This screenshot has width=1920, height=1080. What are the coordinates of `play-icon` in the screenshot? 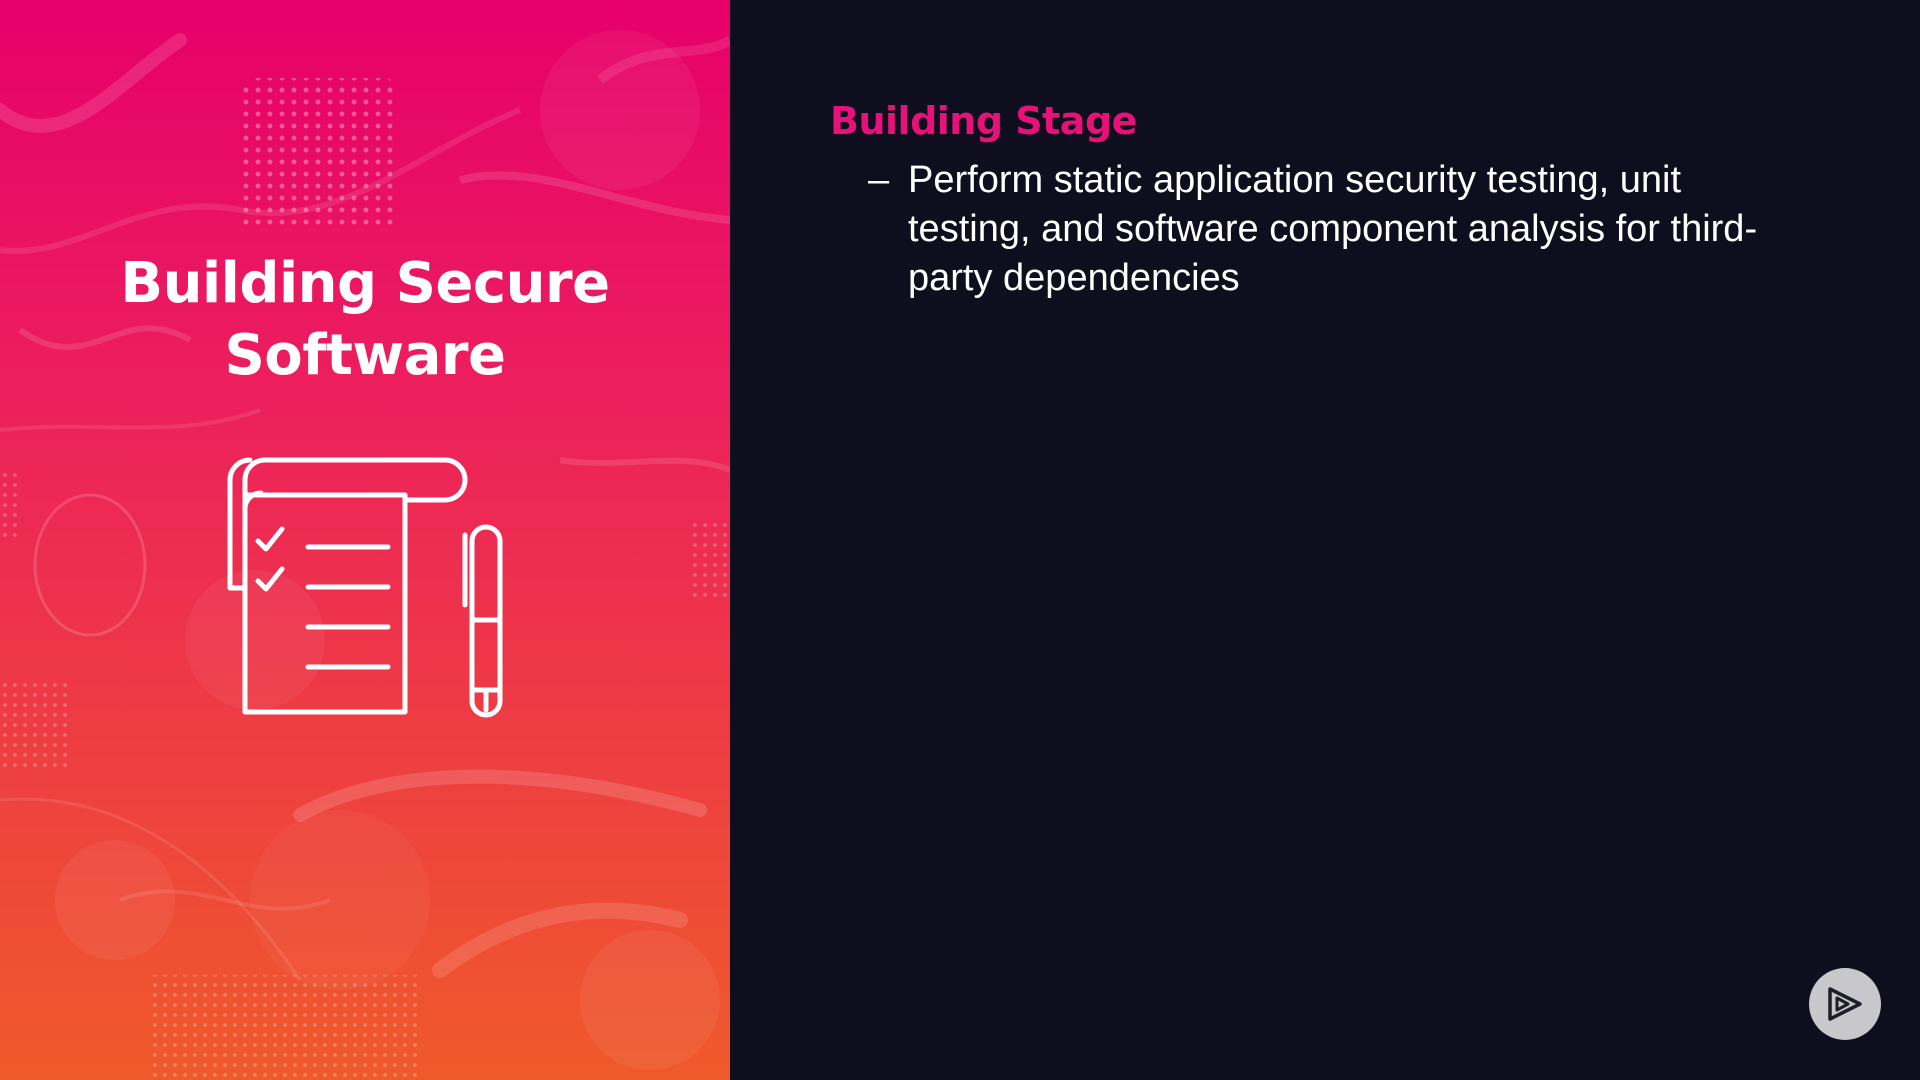 It's located at (1845, 1004).